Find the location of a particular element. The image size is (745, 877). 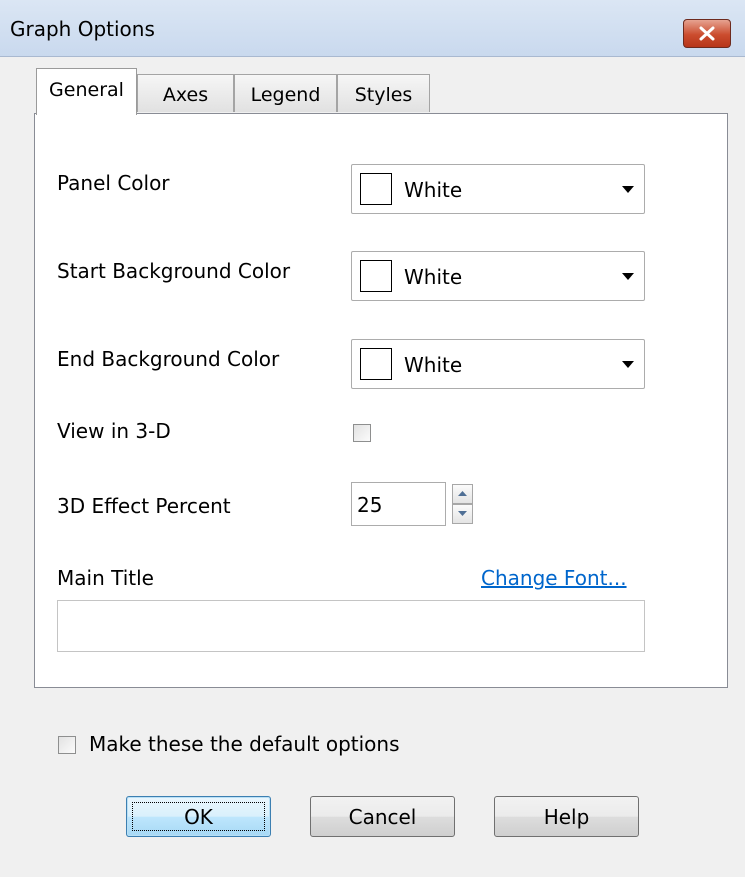

panel-color-dropdown: White is located at coordinates (498, 189).